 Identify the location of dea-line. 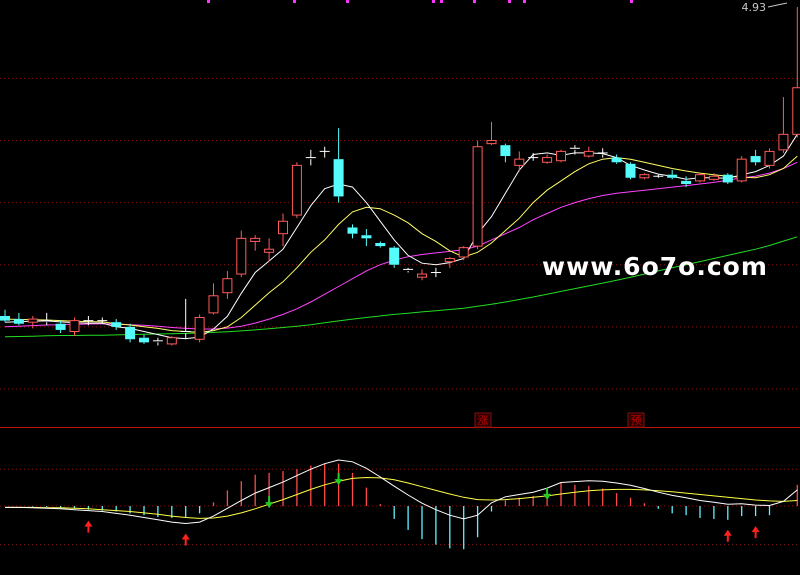
(401, 497).